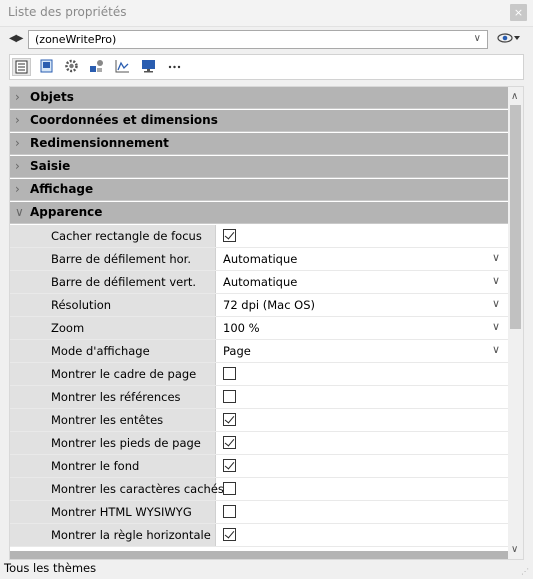  What do you see at coordinates (16, 38) in the screenshot?
I see `nav-arrows-icon: ◀▶` at bounding box center [16, 38].